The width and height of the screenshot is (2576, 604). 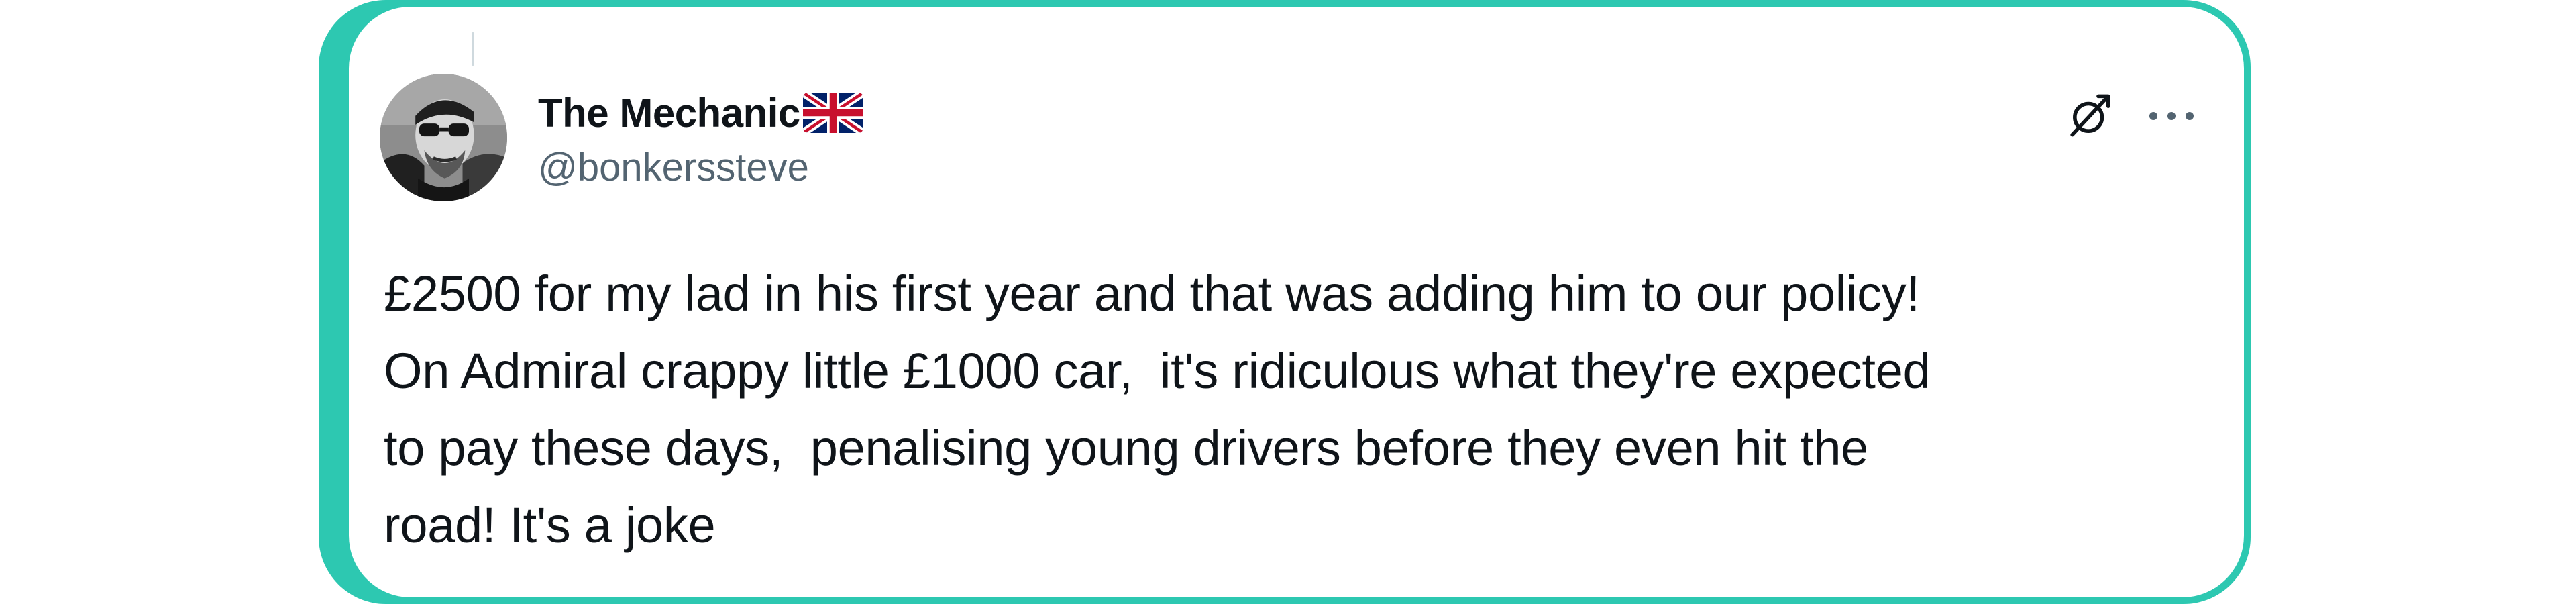 I want to click on avatar-icon, so click(x=443, y=137).